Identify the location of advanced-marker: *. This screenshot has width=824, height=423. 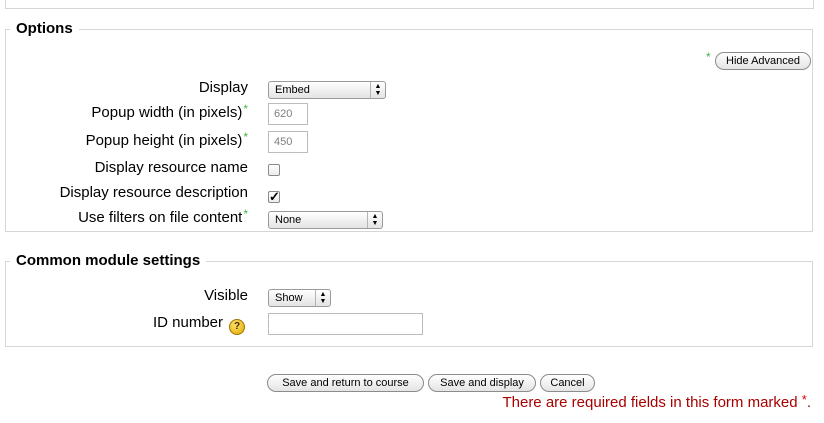
(708, 57).